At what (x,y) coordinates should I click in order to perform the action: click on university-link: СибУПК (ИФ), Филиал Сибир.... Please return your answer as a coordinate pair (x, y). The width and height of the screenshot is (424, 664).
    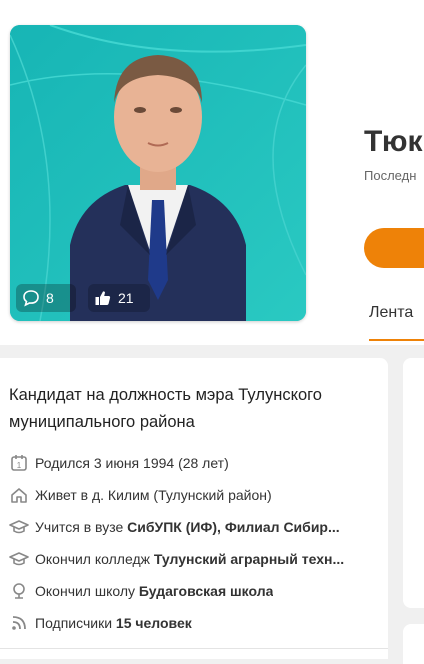
    Looking at the image, I should click on (233, 527).